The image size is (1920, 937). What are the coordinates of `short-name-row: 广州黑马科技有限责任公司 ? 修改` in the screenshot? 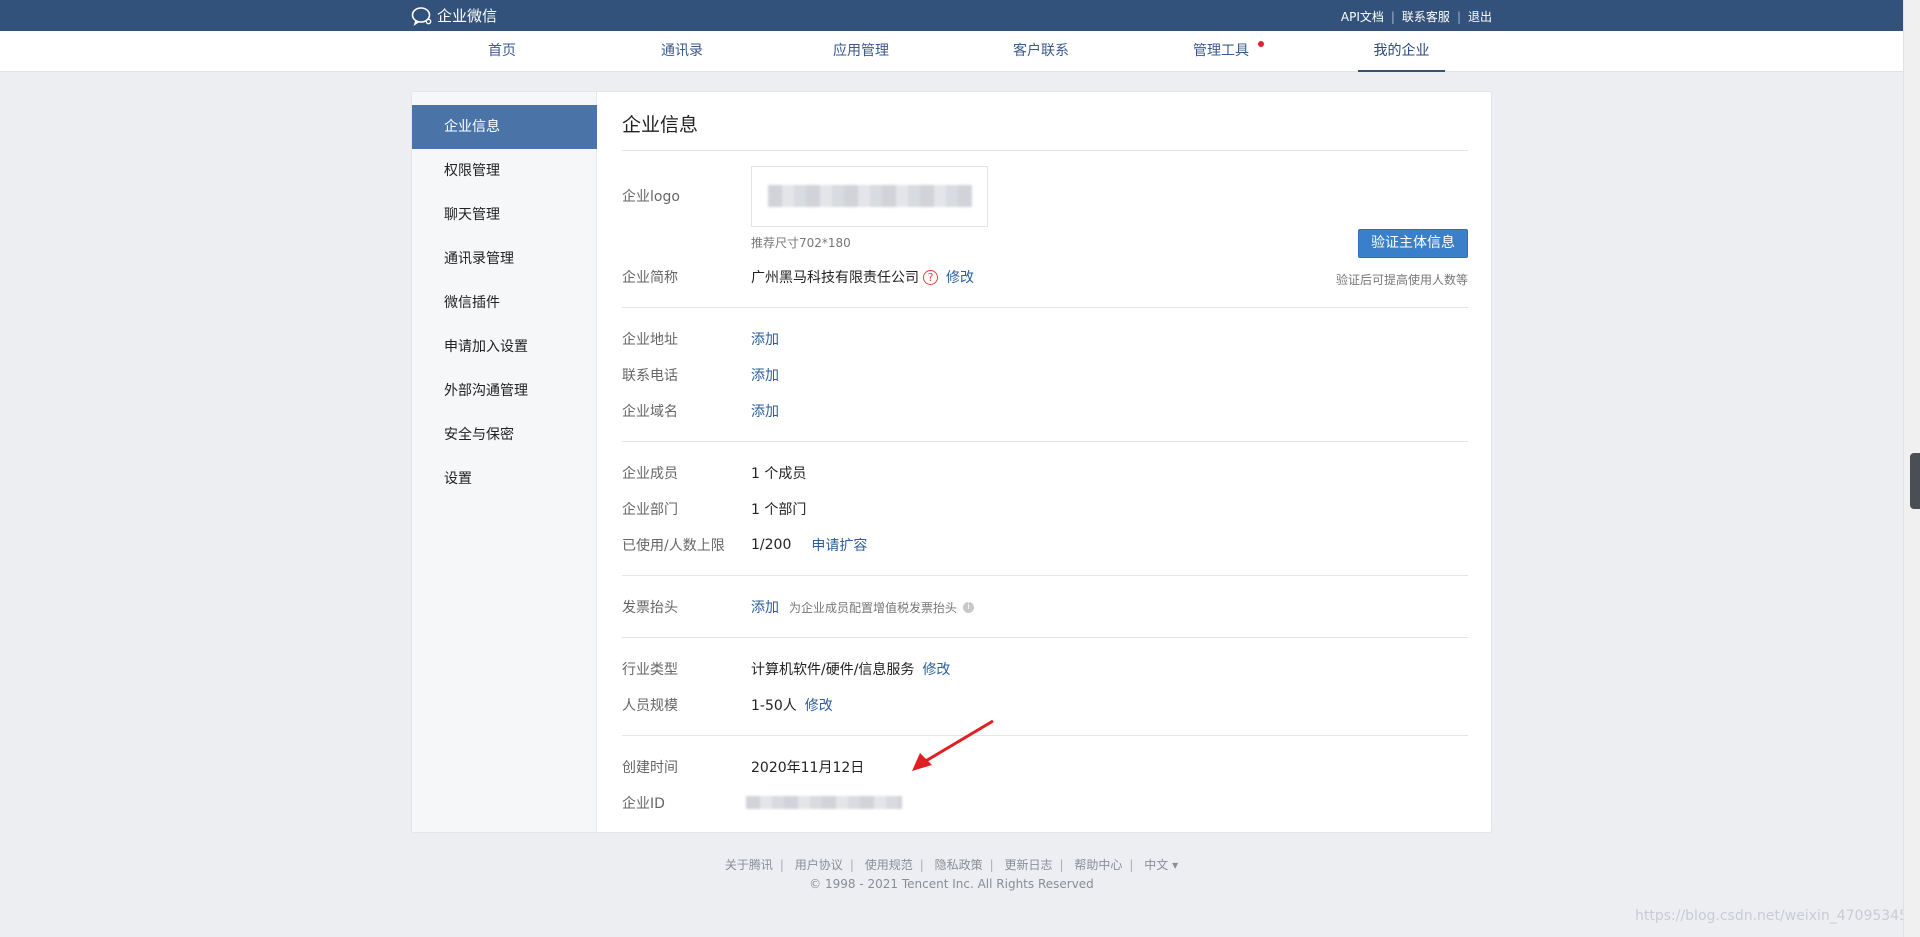 It's located at (862, 277).